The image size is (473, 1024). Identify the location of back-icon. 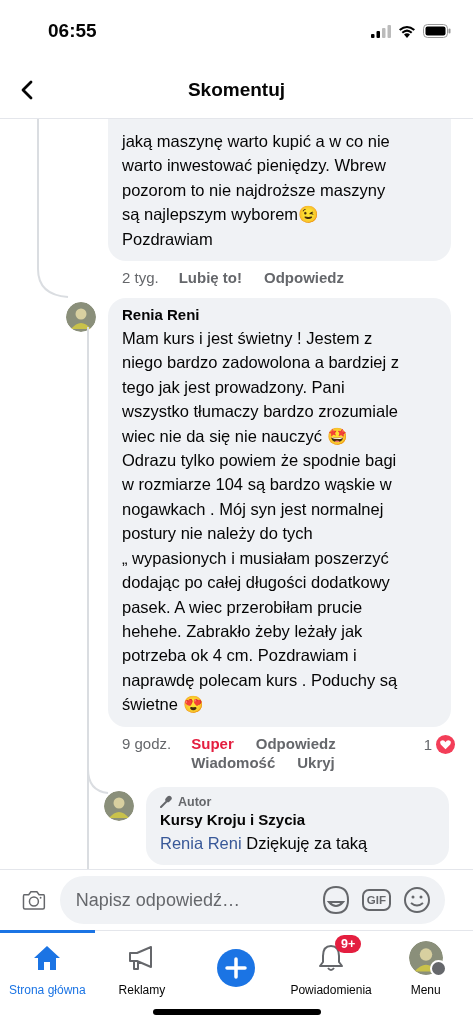
(27, 90).